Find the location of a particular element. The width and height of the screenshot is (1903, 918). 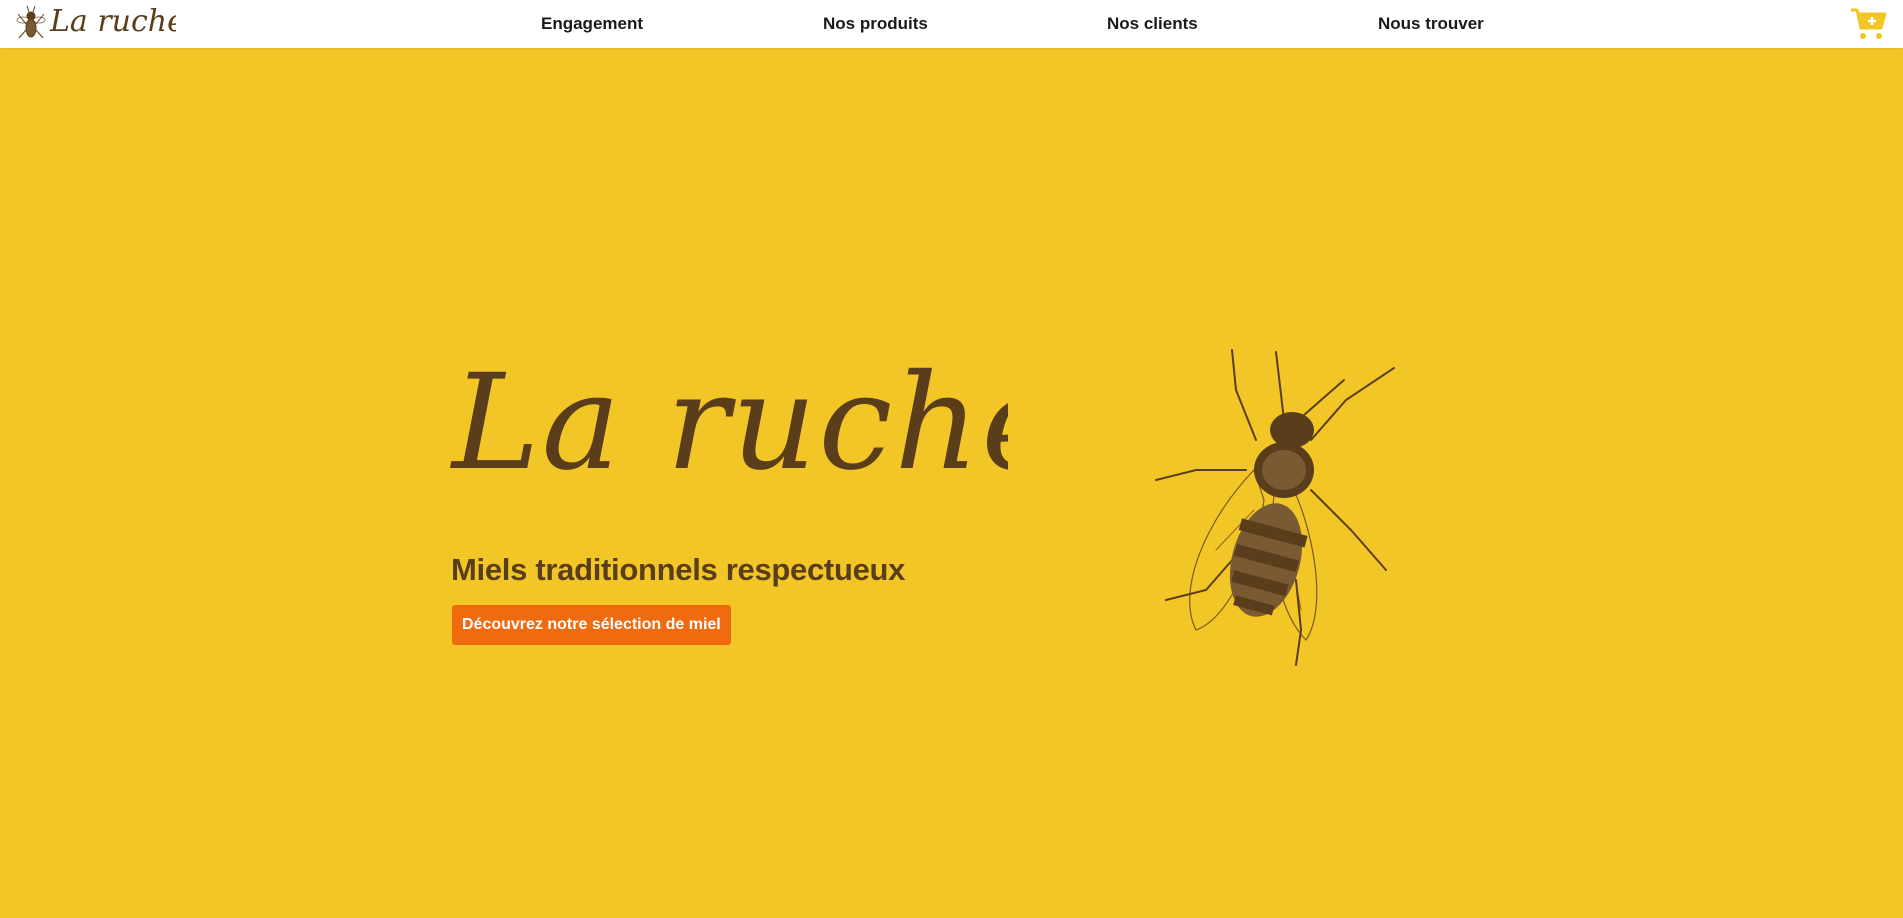

brand-wordmark: La ruche is located at coordinates (112, 21).